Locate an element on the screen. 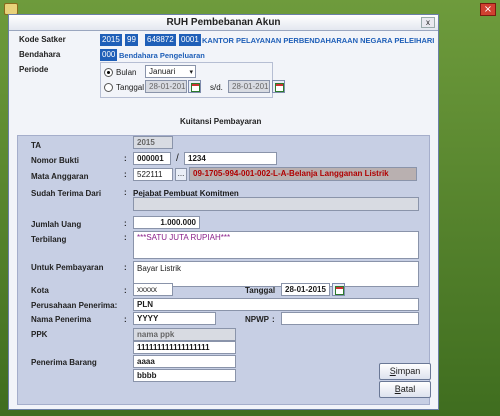  jumlah-uang-input: 1.000.000 is located at coordinates (166, 222).